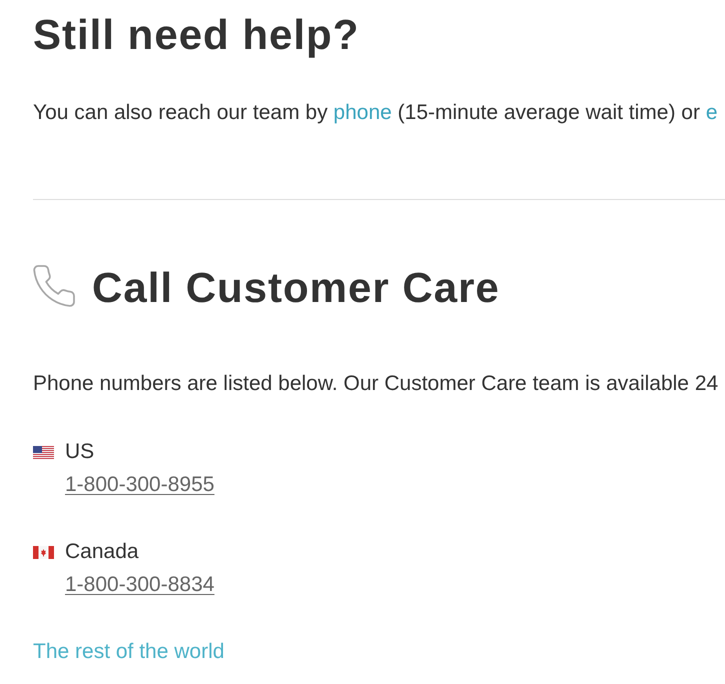 The image size is (725, 684). I want to click on country-name: Canada, so click(102, 552).